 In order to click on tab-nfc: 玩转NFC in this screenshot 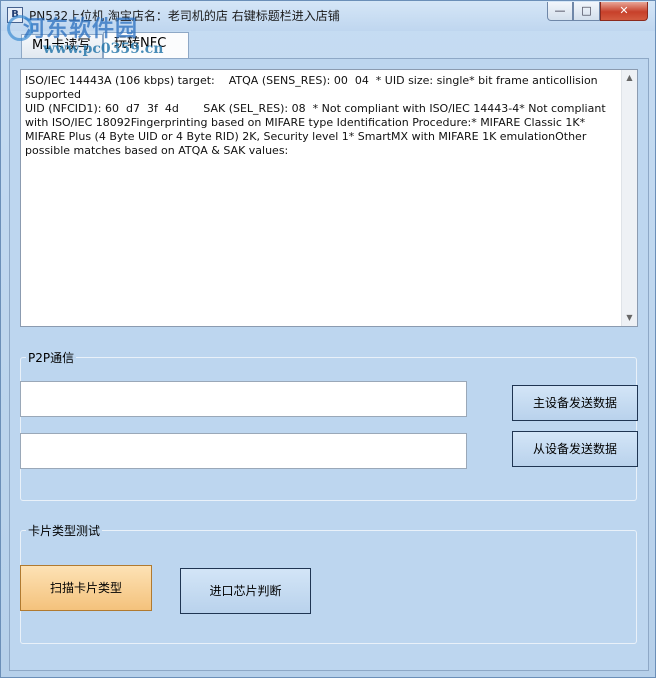, I will do `click(146, 45)`.